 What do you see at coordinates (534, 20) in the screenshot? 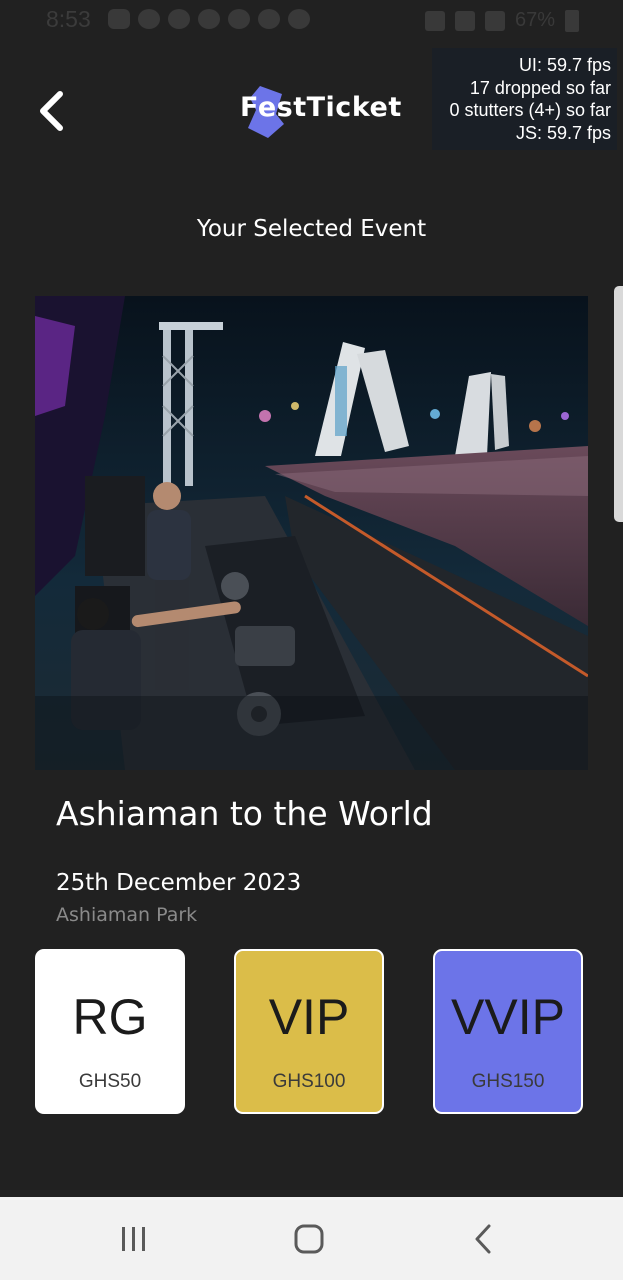
I see `battery-percent: 67%` at bounding box center [534, 20].